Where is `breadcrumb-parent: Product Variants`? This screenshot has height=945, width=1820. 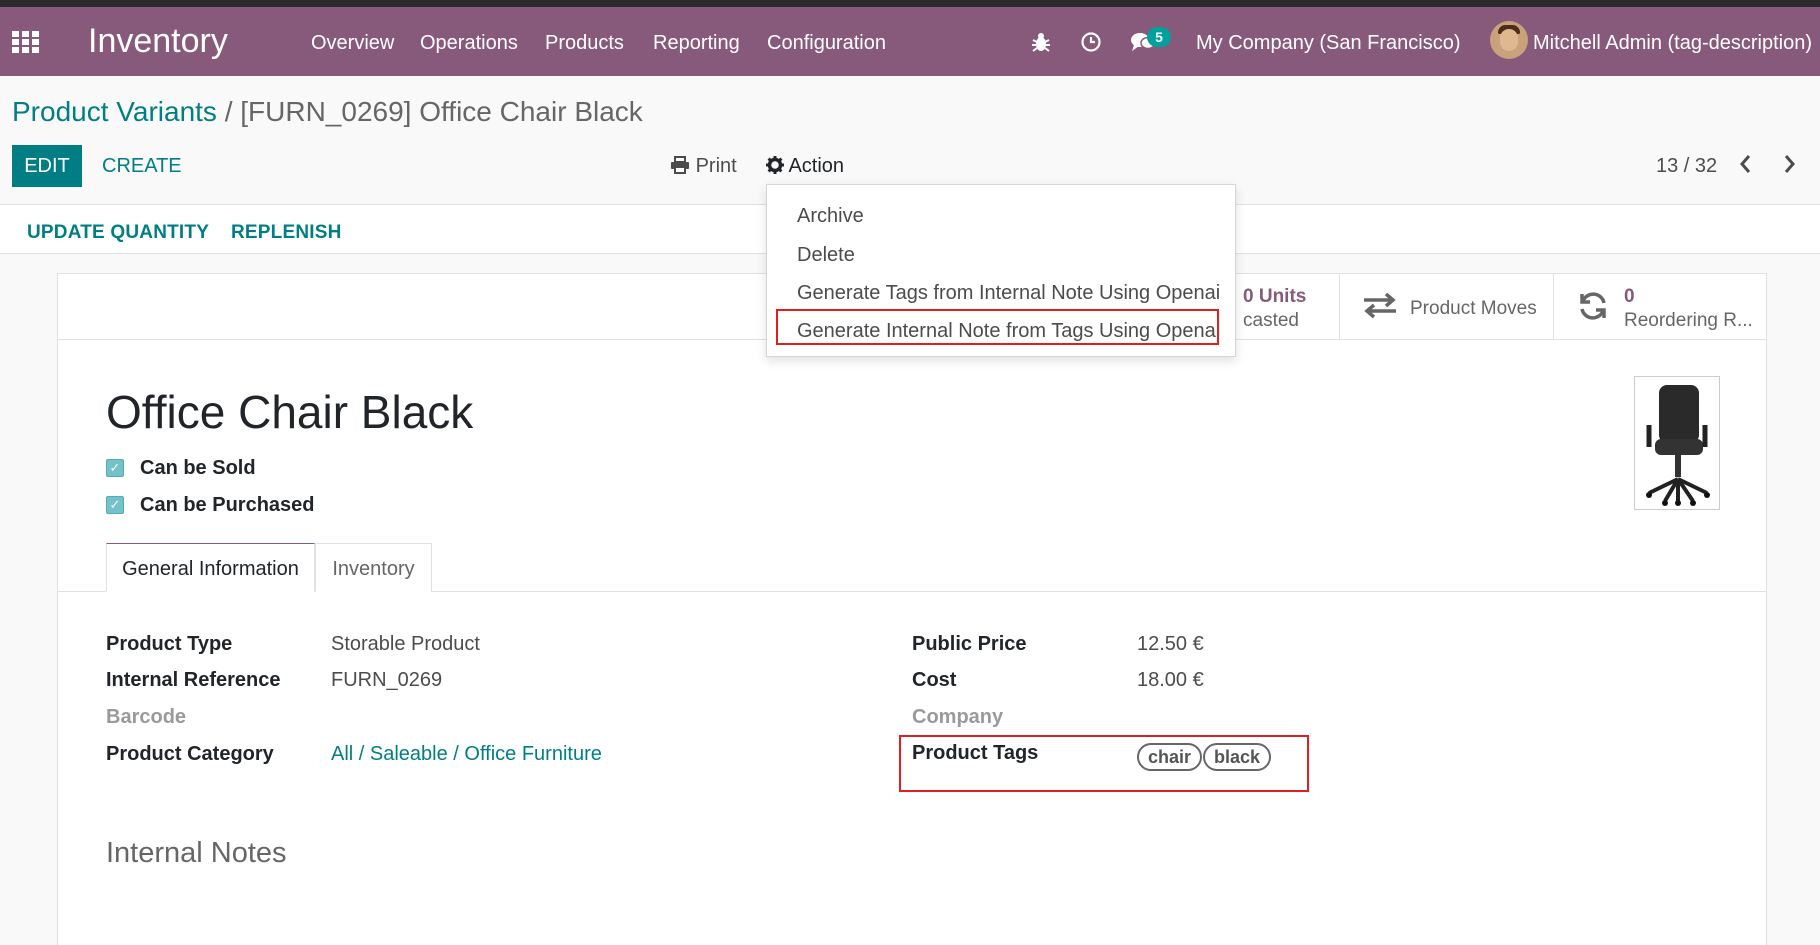
breadcrumb-parent: Product Variants is located at coordinates (114, 111).